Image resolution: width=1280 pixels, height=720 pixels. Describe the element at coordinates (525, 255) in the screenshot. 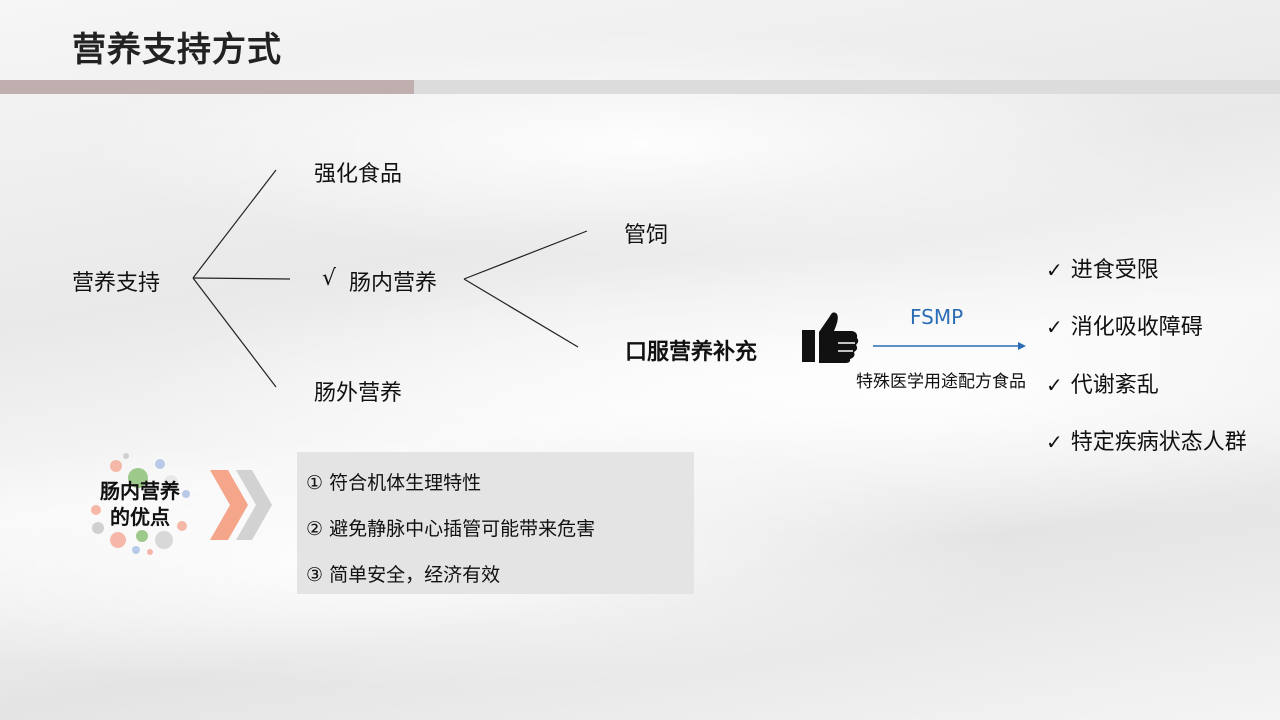

I see `connector-enteral-tube` at that location.